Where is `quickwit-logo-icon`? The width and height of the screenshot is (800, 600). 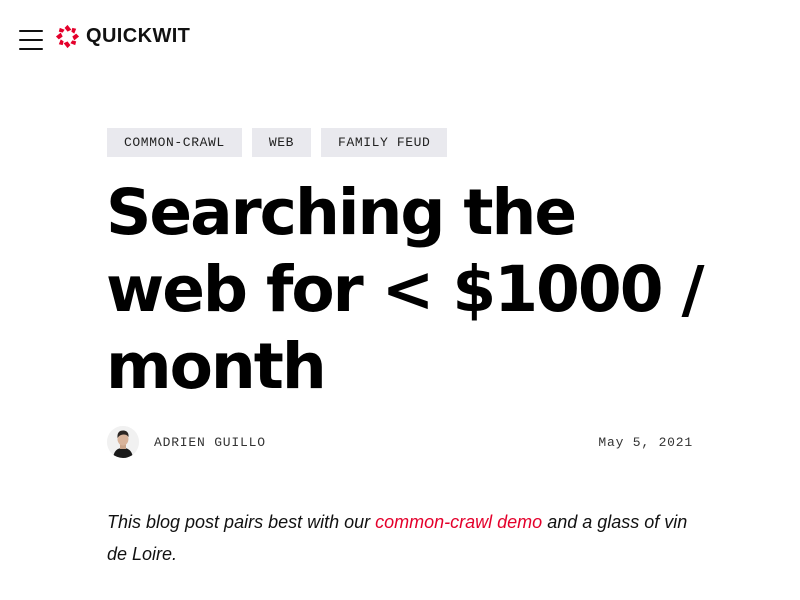
quickwit-logo-icon is located at coordinates (67, 36).